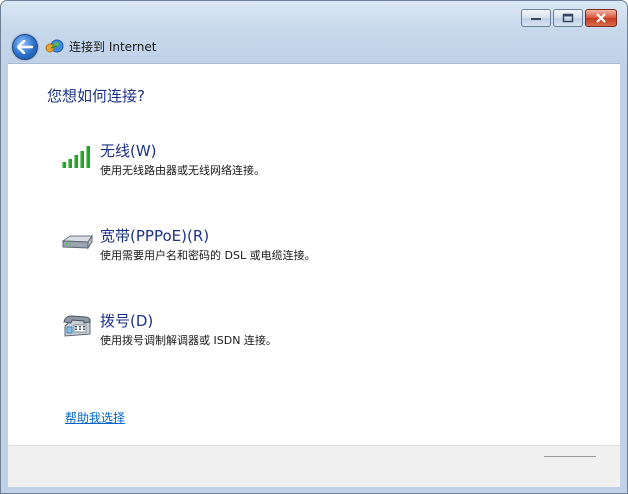 The height and width of the screenshot is (494, 628). I want to click on option-broadband: 宽带(PPPoE)(R) 使用需要用户名和密码的 DSL 或电缆连接。, so click(260, 245).